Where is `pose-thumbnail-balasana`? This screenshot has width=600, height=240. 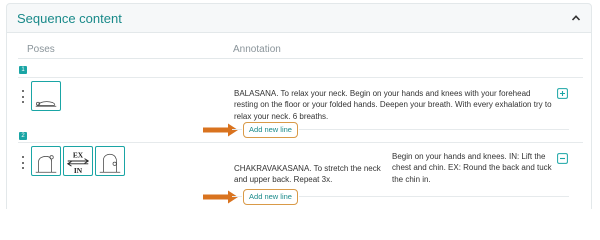
pose-thumbnail-balasana is located at coordinates (46, 96).